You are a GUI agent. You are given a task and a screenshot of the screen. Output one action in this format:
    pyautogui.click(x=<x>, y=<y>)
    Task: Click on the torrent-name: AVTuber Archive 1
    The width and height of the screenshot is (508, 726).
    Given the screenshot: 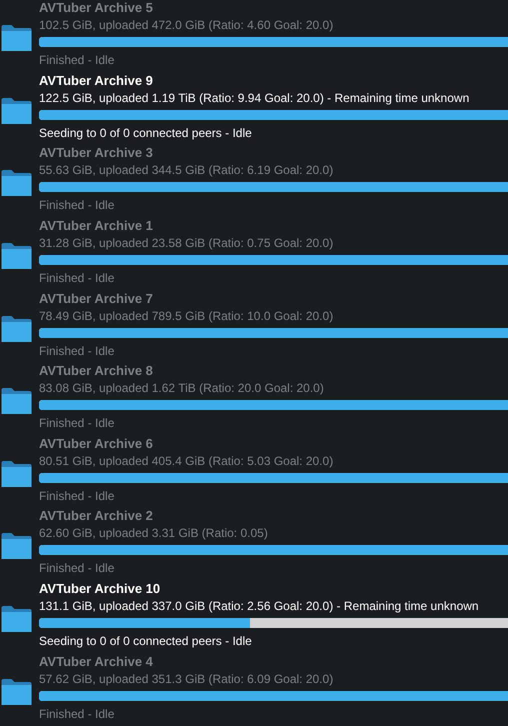 What is the action you would take?
    pyautogui.click(x=96, y=226)
    